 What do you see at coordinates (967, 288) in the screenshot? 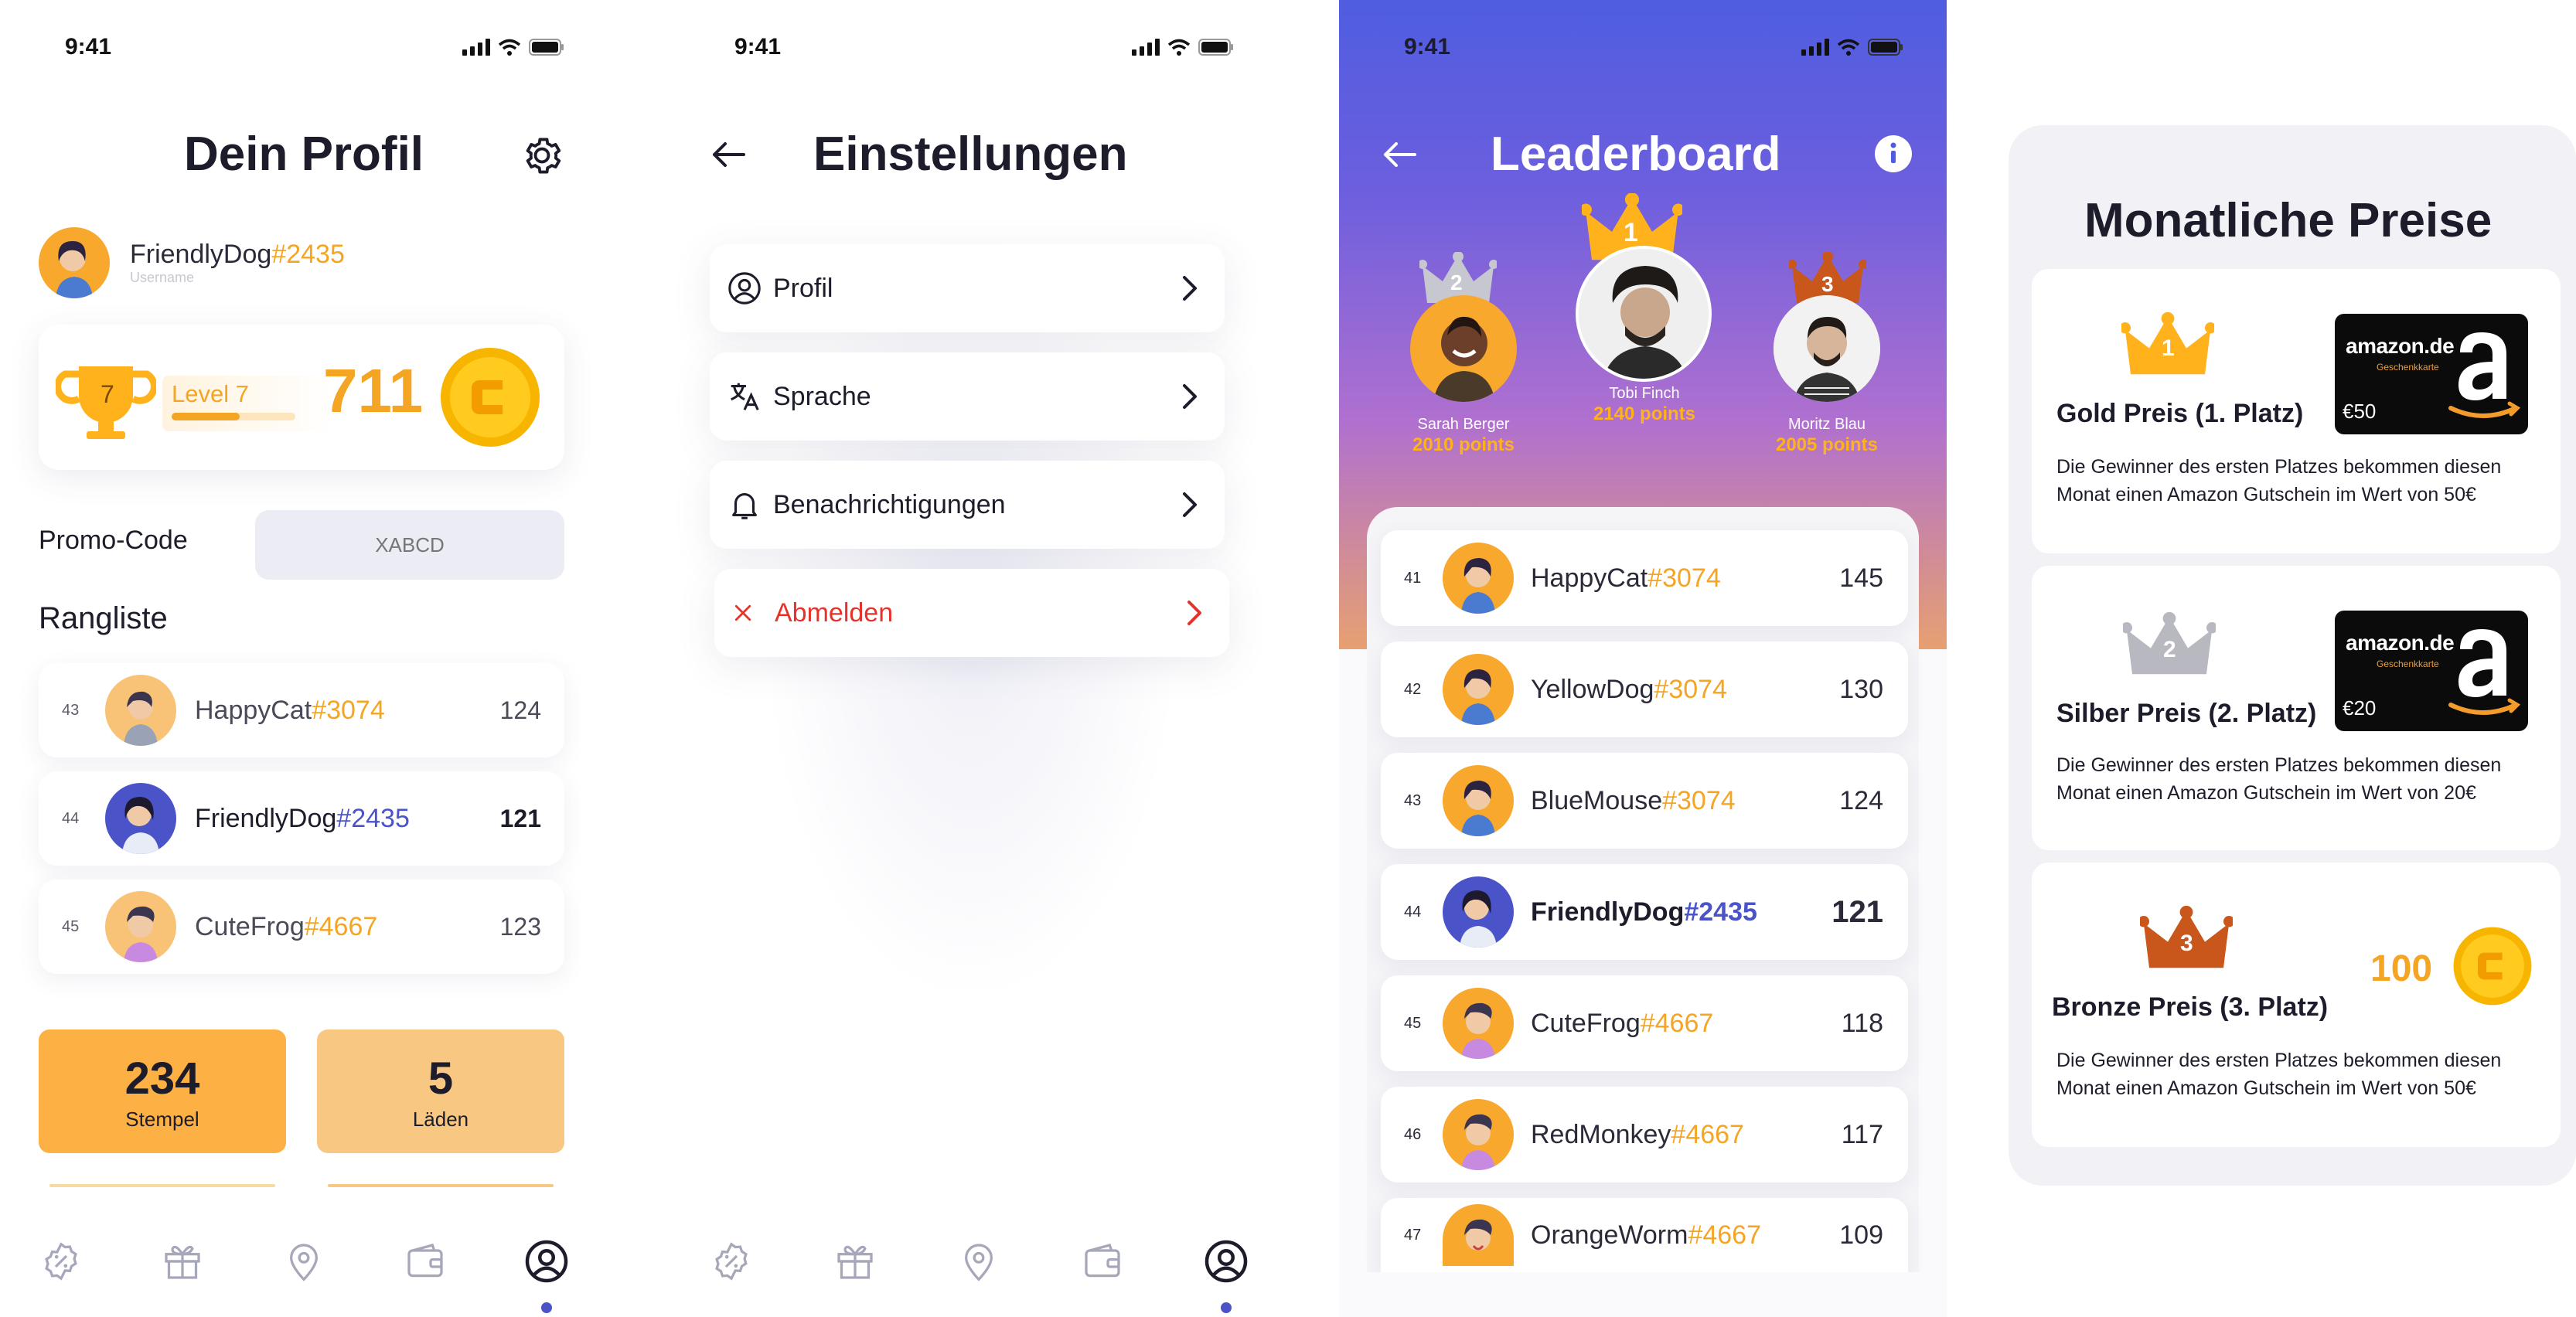
I see `settings-item-profile: Profil` at bounding box center [967, 288].